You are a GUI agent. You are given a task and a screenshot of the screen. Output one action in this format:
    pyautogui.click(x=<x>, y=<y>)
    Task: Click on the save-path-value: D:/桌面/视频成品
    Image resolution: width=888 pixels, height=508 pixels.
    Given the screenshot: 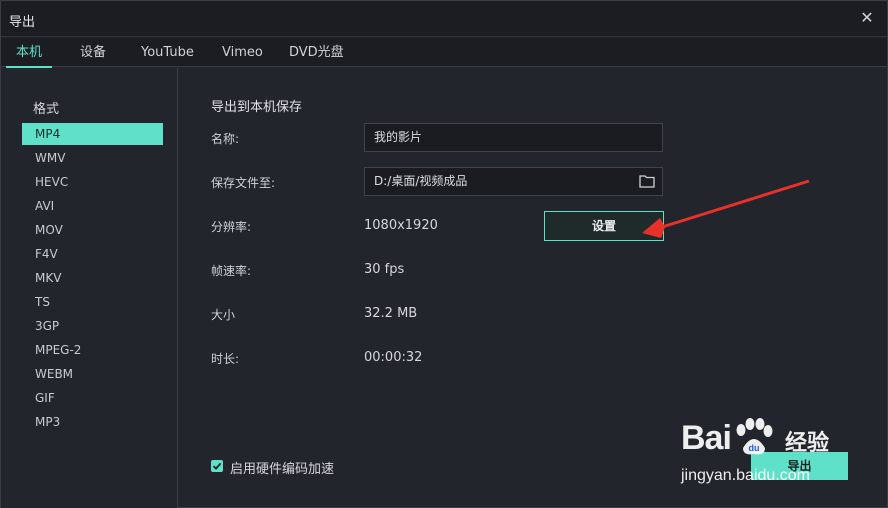 What is the action you would take?
    pyautogui.click(x=421, y=181)
    